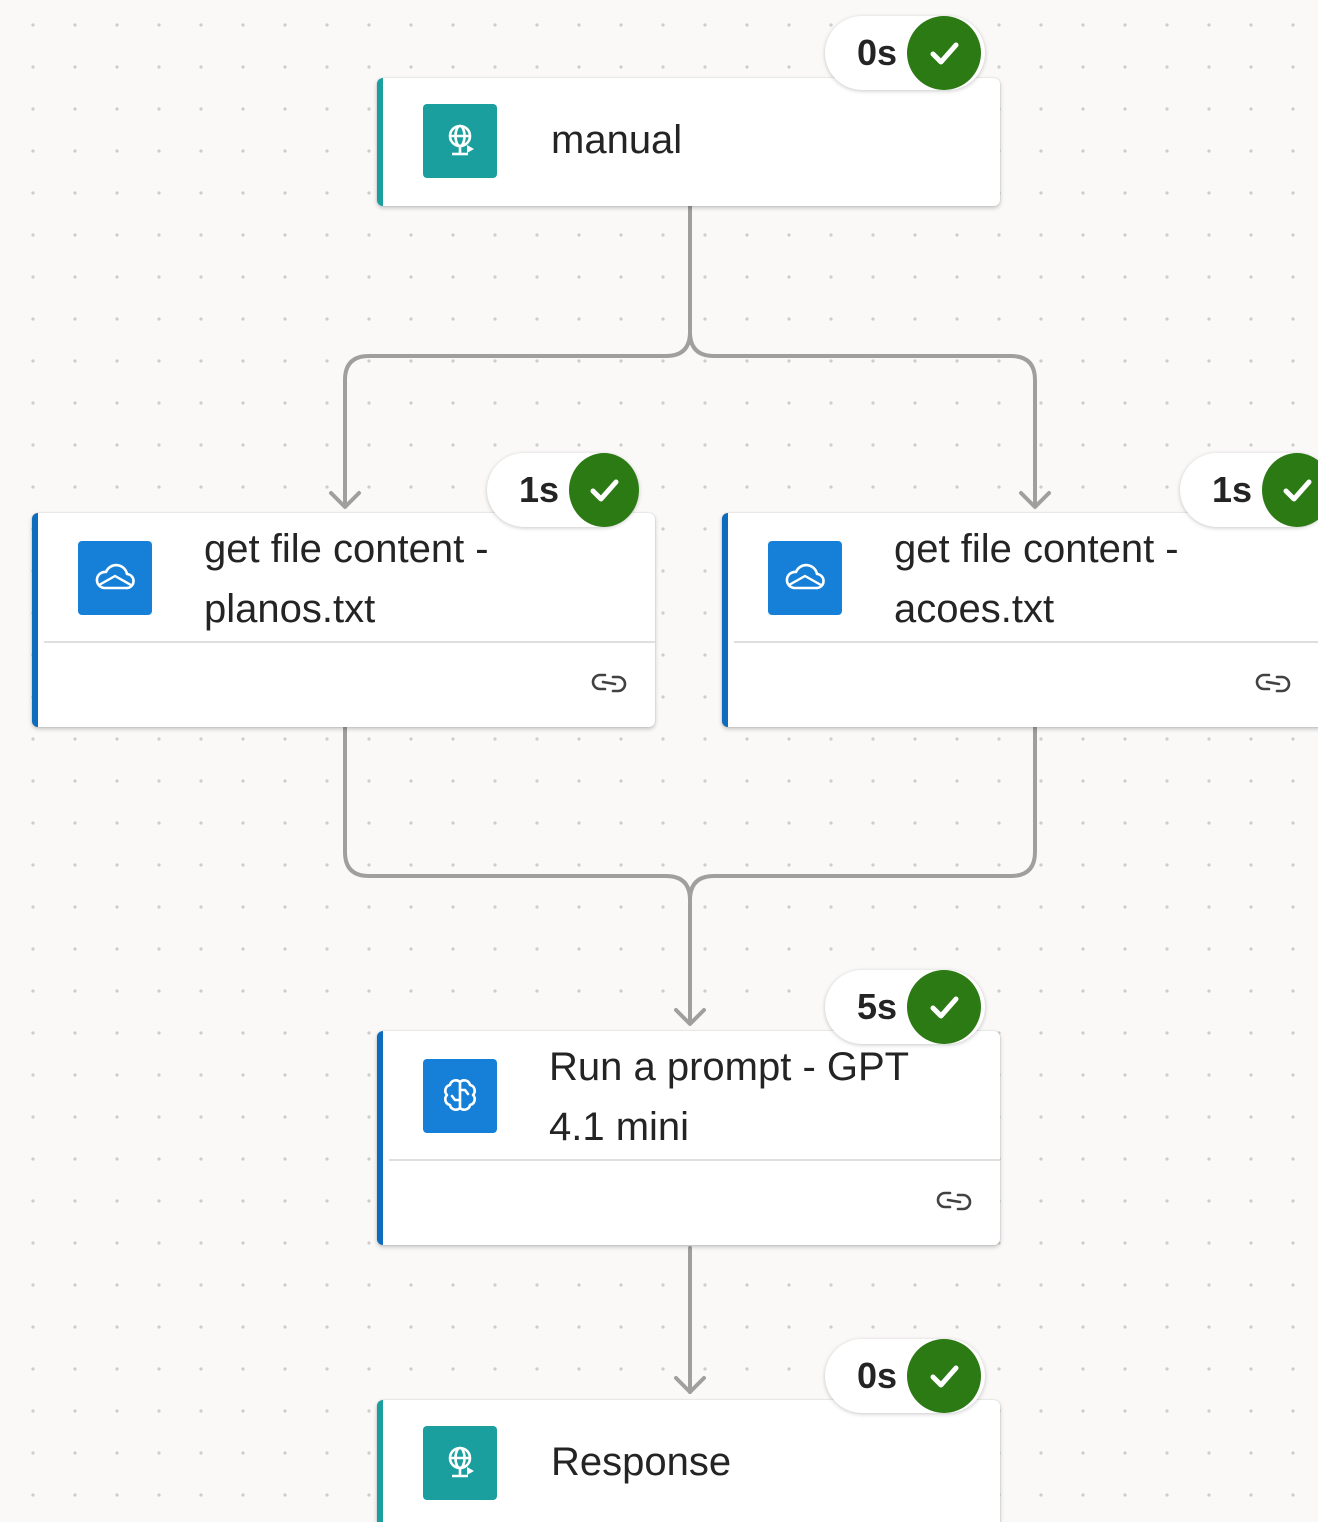  What do you see at coordinates (290, 609) in the screenshot?
I see `action-title-line-2: planos.txt` at bounding box center [290, 609].